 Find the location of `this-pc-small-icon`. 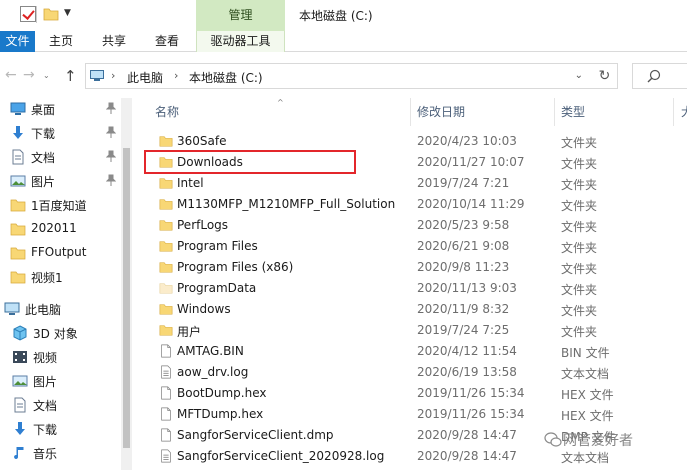

this-pc-small-icon is located at coordinates (97, 75).